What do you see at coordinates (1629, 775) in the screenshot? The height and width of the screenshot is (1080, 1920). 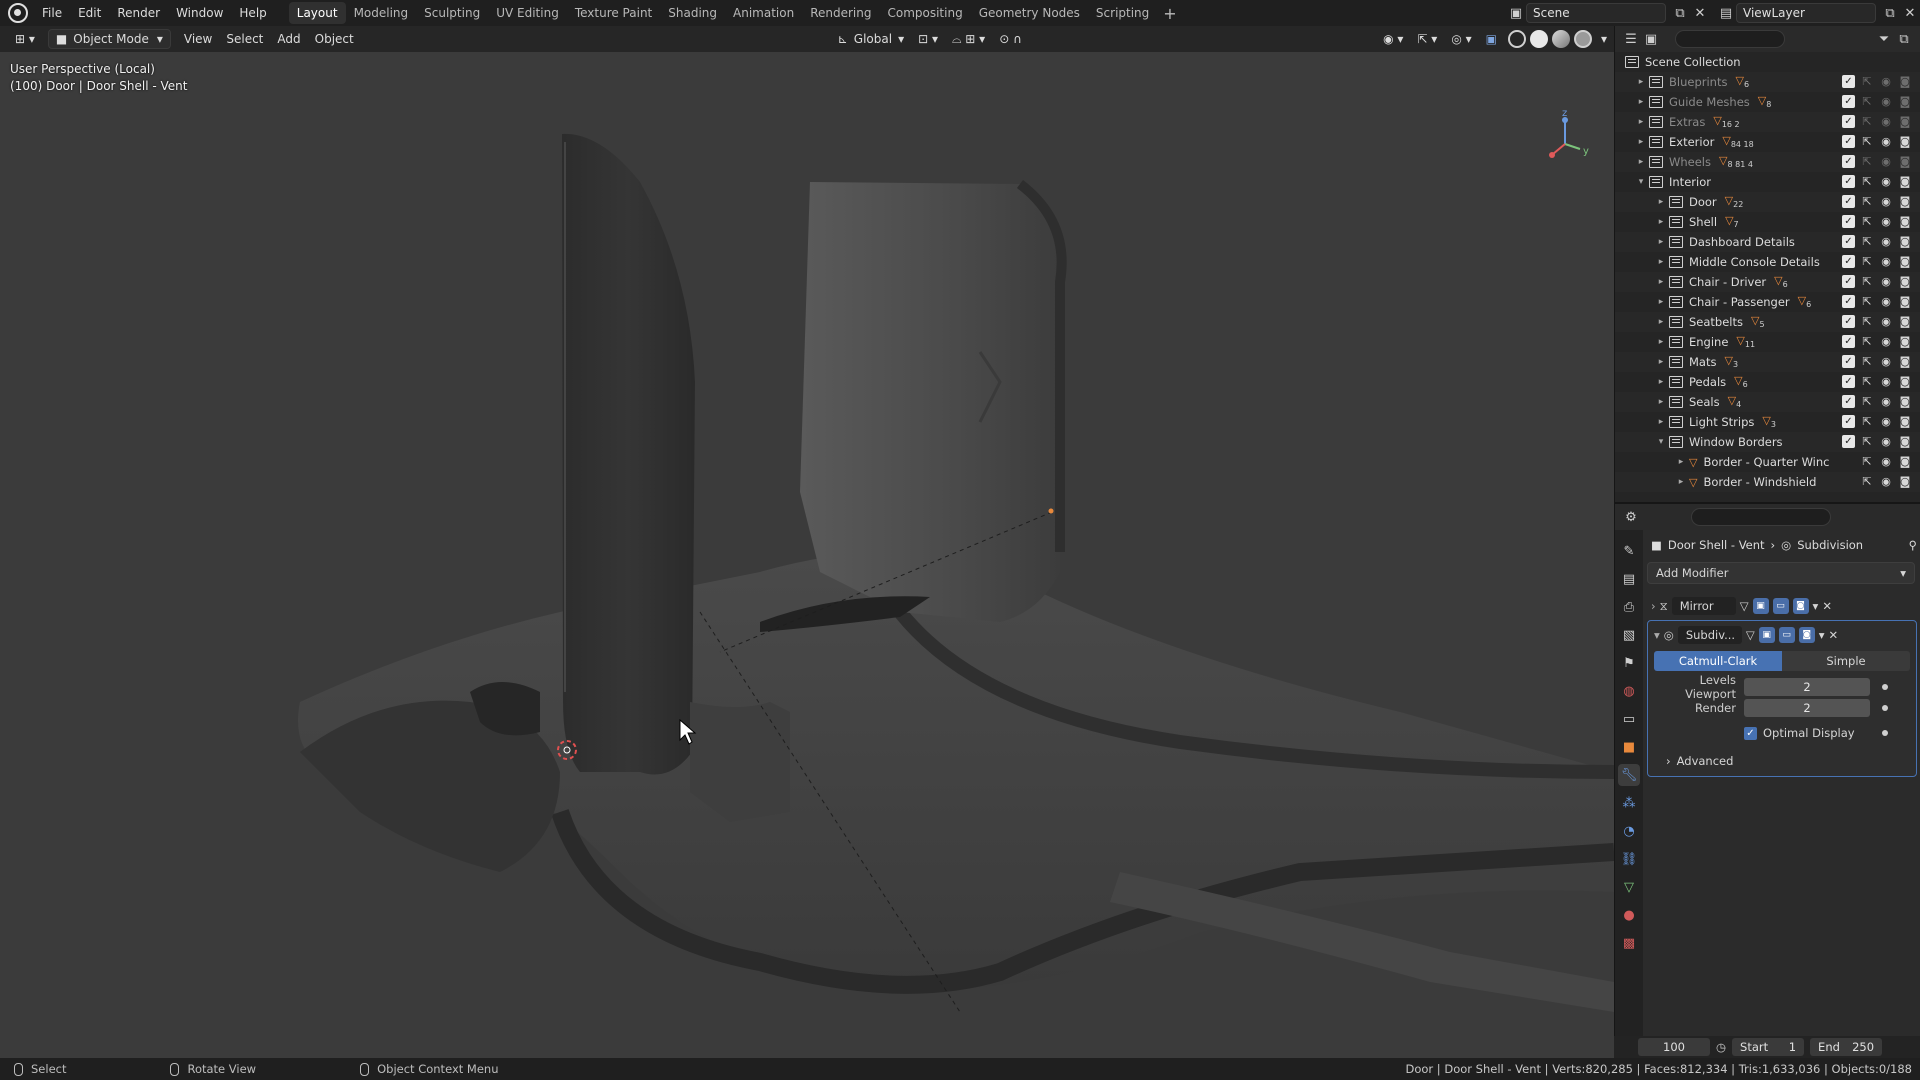 I see `modifier-tab-icon: 🔧︎` at bounding box center [1629, 775].